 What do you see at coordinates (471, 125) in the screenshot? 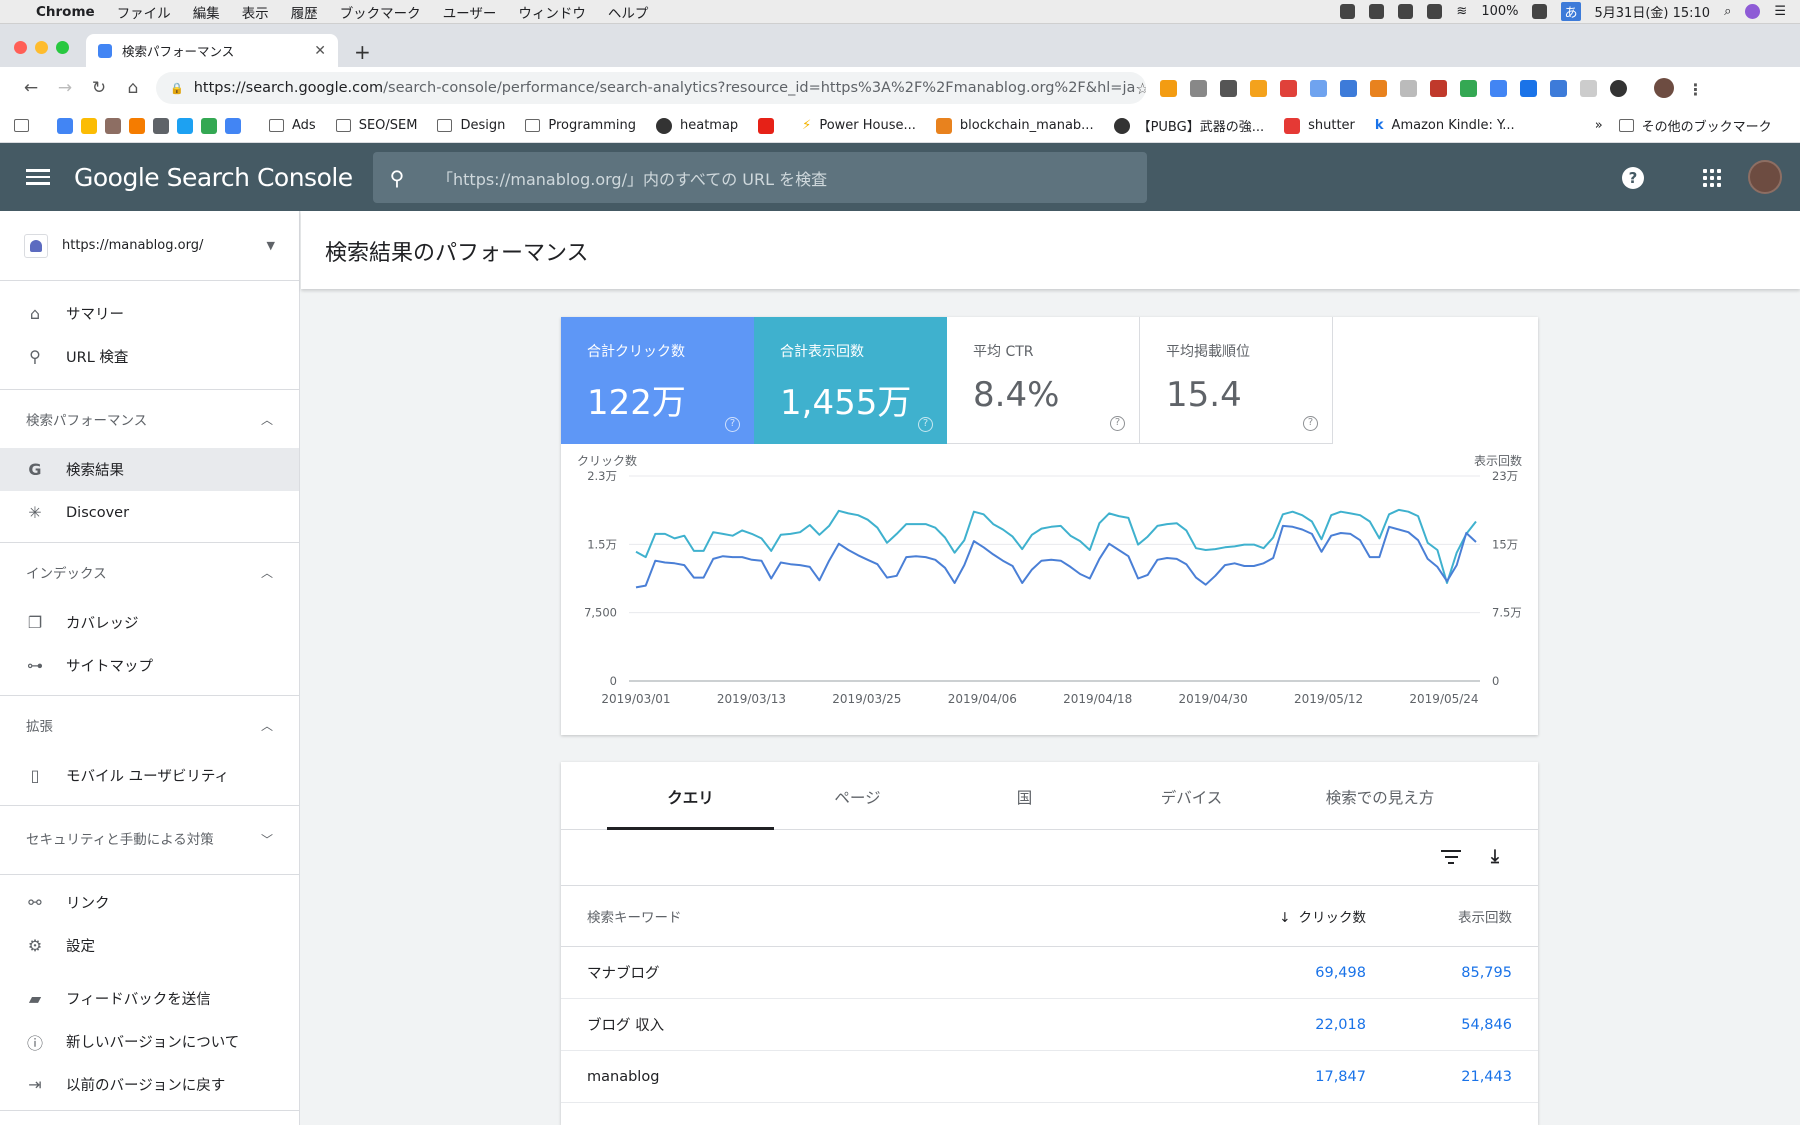
I see `bookmark-design: Design` at bounding box center [471, 125].